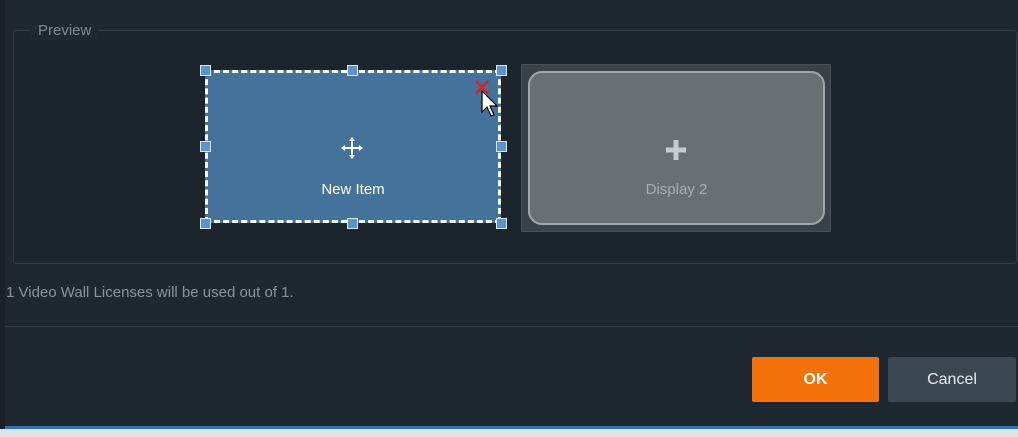 Image resolution: width=1018 pixels, height=437 pixels. What do you see at coordinates (205, 70) in the screenshot?
I see `resize-handle-top-left` at bounding box center [205, 70].